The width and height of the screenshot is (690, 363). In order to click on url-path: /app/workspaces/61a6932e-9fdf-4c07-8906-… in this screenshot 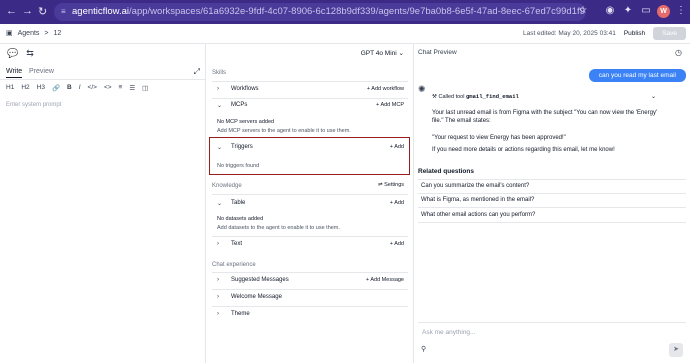, I will do `click(357, 11)`.